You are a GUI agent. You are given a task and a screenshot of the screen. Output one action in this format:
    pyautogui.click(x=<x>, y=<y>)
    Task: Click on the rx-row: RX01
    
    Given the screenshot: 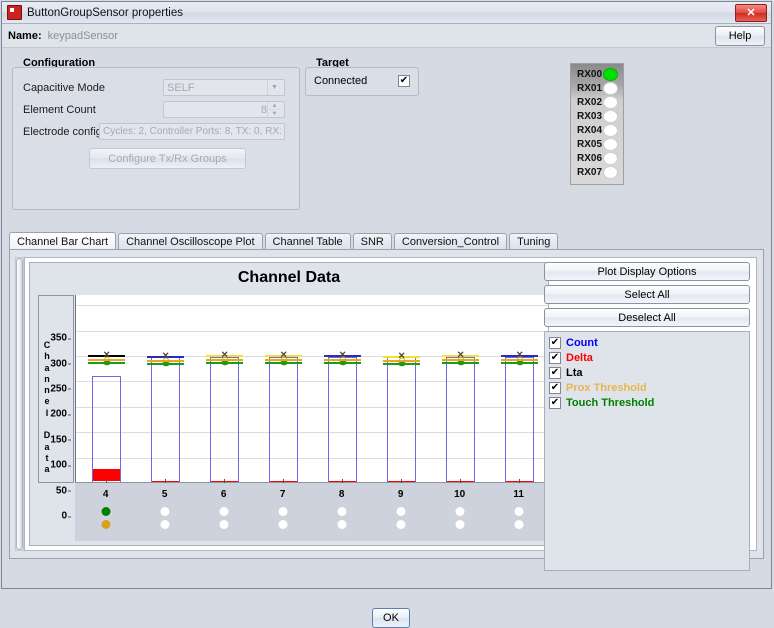 What is the action you would take?
    pyautogui.click(x=597, y=88)
    